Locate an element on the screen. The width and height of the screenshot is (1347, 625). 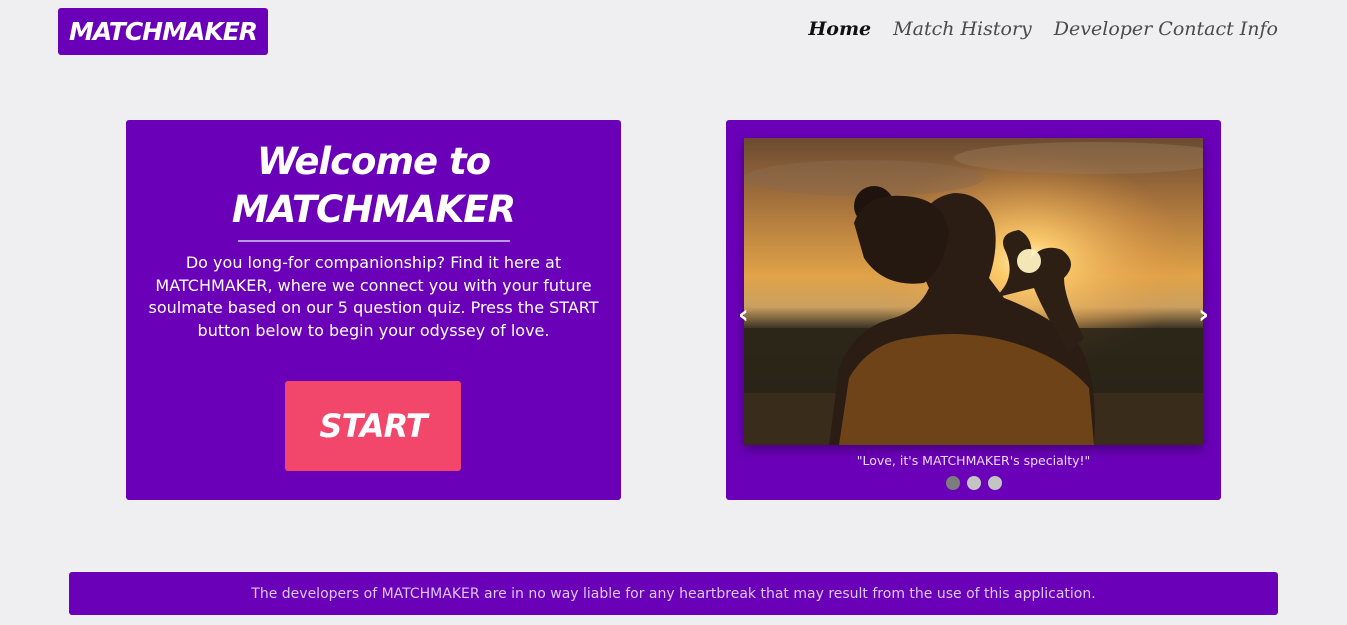
nav-home: Home is located at coordinates (839, 29).